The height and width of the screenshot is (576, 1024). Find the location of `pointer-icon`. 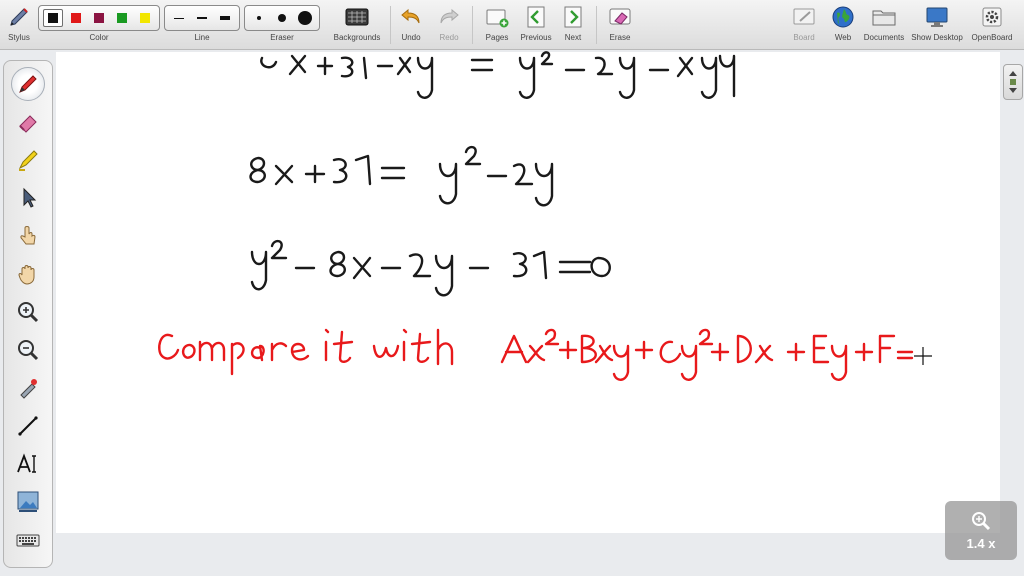

pointer-icon is located at coordinates (30, 197).